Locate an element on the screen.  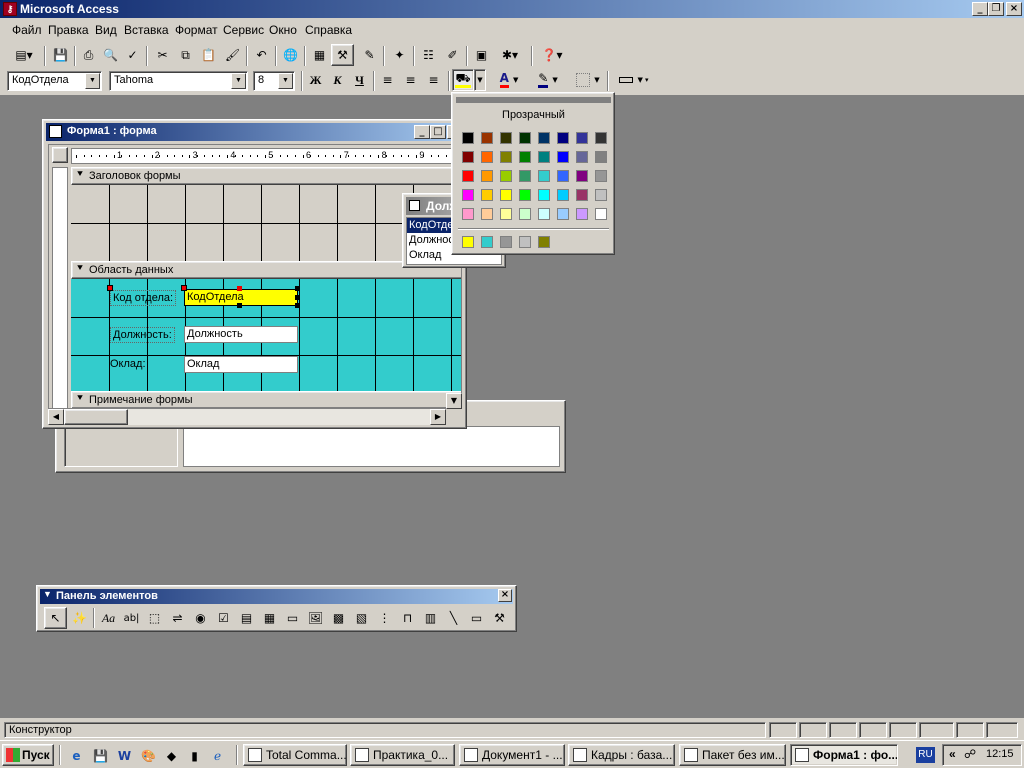
vertical-scrollbar: ▼ is located at coordinates (454, 401).